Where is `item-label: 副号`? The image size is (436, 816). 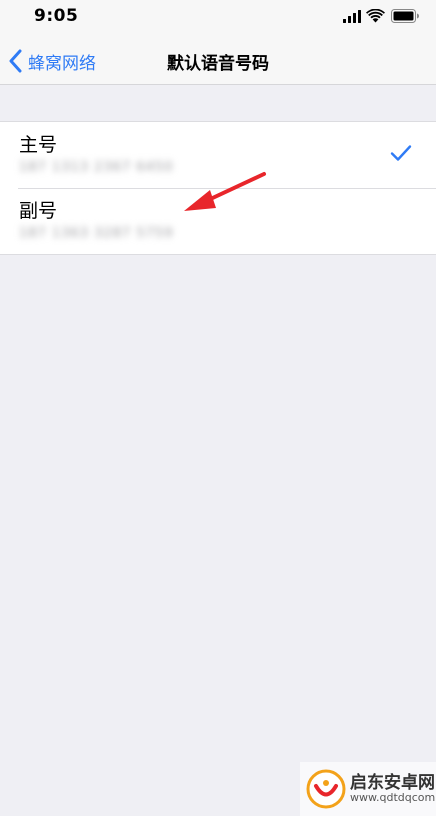
item-label: 副号 is located at coordinates (38, 211).